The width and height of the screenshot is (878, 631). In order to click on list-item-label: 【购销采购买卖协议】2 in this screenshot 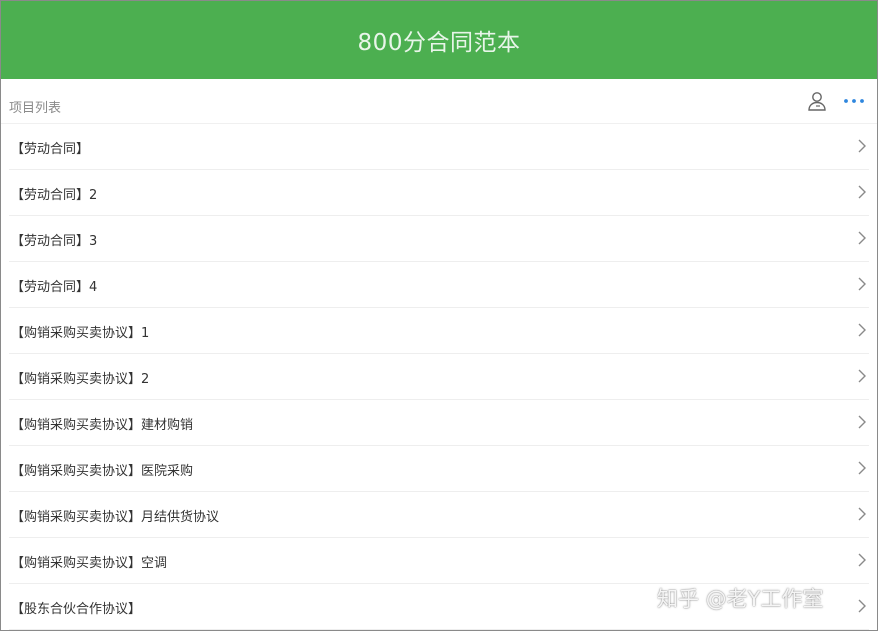, I will do `click(80, 379)`.